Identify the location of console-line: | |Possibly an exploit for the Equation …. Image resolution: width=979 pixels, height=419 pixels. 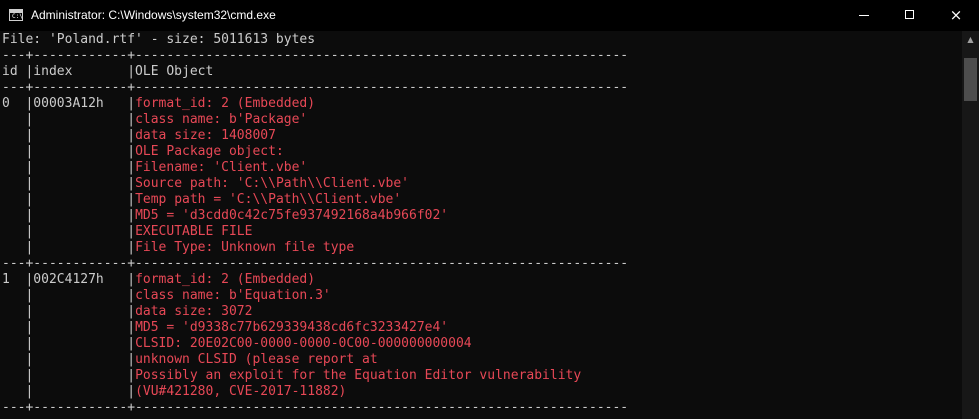
(291, 376).